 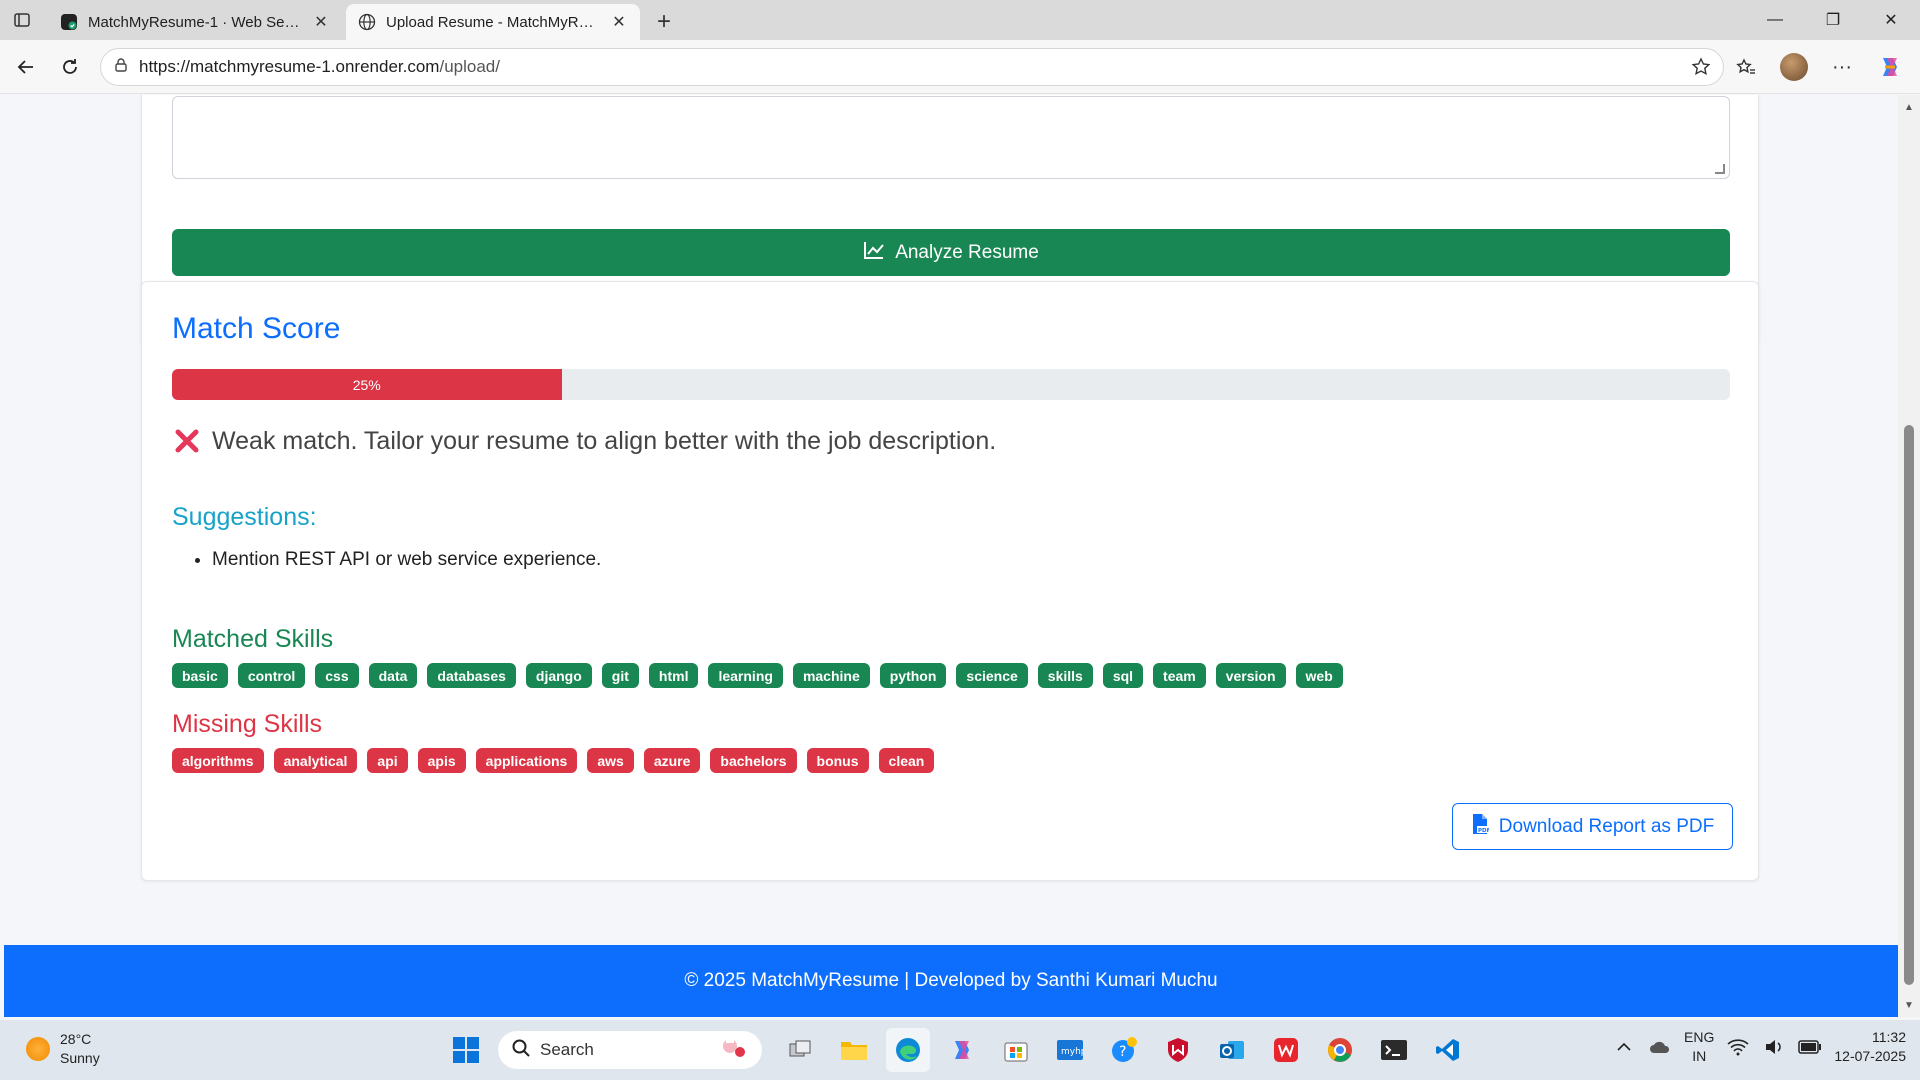 What do you see at coordinates (1123, 675) in the screenshot?
I see `skill-badge: sql` at bounding box center [1123, 675].